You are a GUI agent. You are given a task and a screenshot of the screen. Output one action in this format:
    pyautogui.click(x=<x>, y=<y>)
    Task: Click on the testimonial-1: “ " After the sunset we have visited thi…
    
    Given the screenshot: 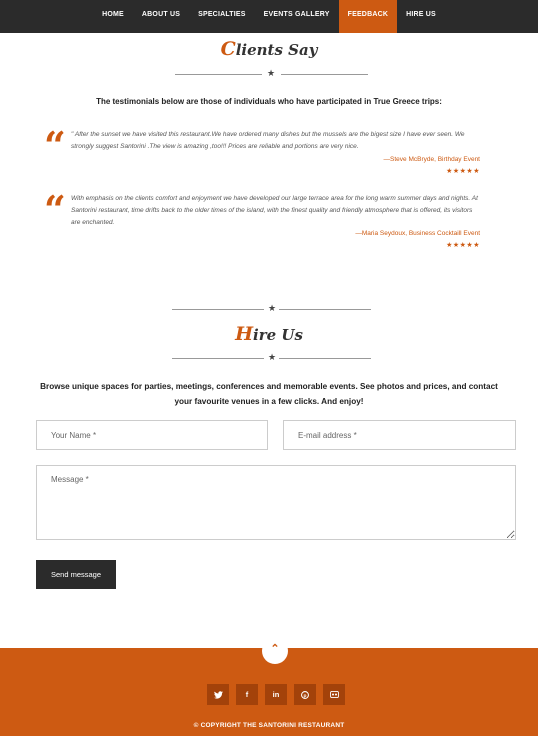 What is the action you would take?
    pyautogui.click(x=264, y=149)
    